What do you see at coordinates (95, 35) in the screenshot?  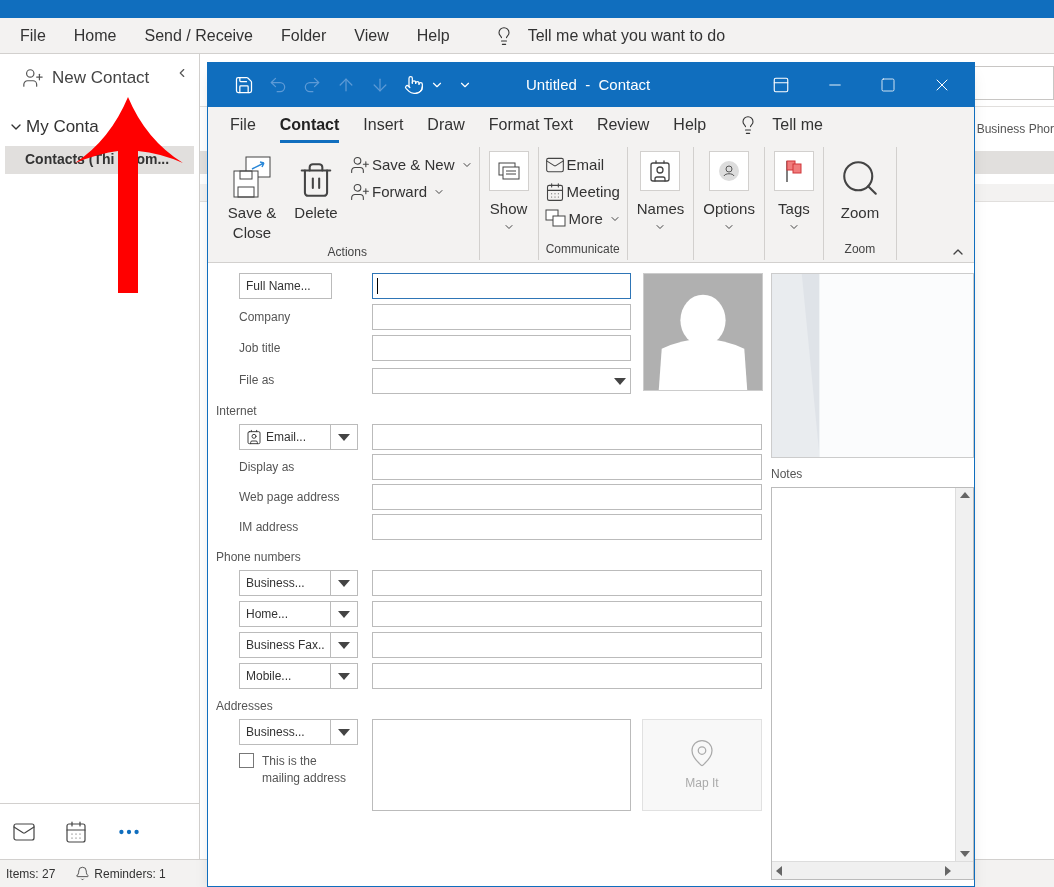 I see `menu-tab: Home` at bounding box center [95, 35].